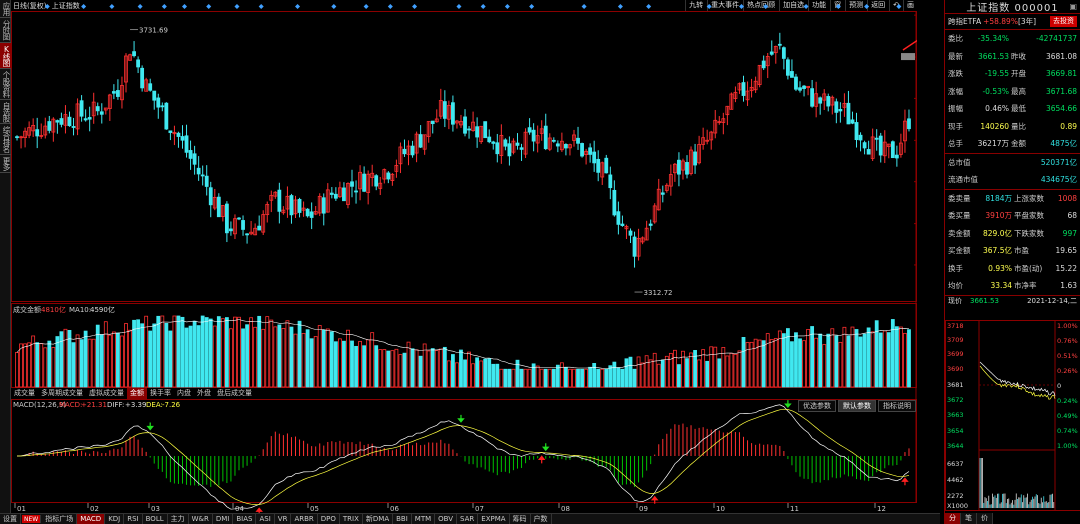  What do you see at coordinates (5, 30) in the screenshot?
I see `left-tab-timeline: 分时图` at bounding box center [5, 30].